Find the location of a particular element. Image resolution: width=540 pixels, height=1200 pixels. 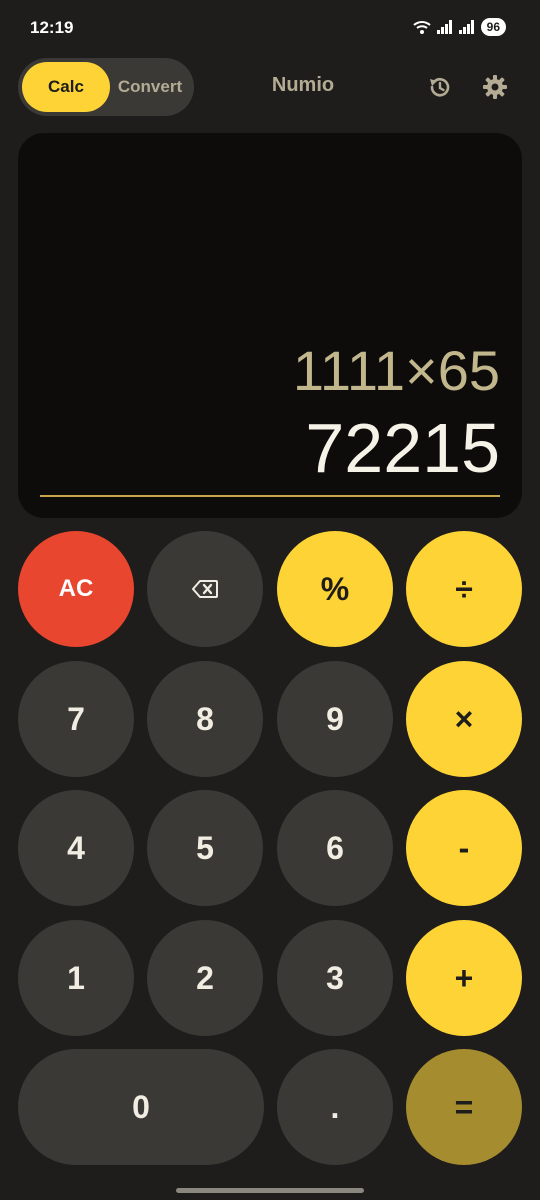

status-icons: 96 is located at coordinates (459, 27).